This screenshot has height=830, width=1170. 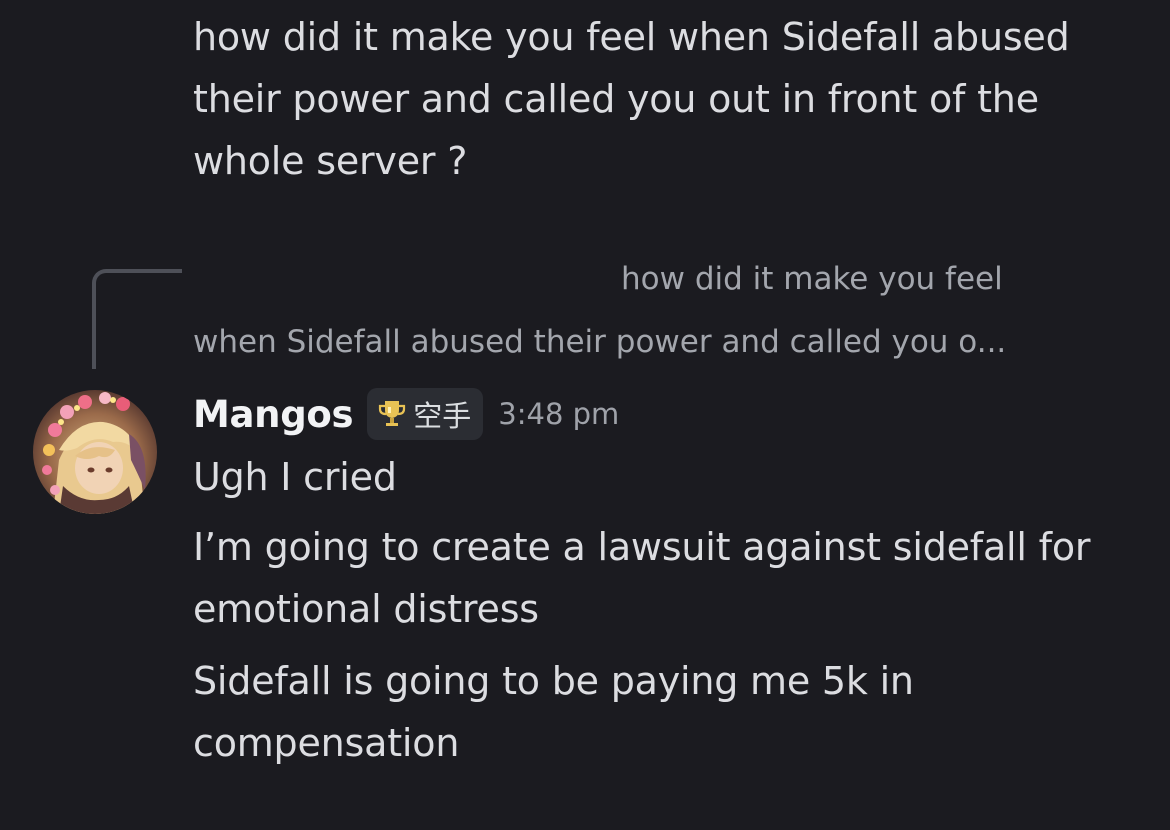 I want to click on avatar, so click(x=95, y=452).